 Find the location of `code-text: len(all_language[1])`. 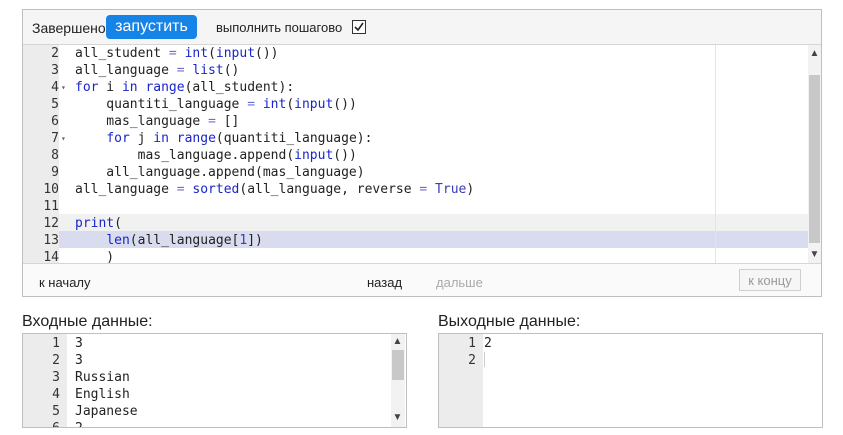

code-text: len(all_language[1]) is located at coordinates (184, 240).